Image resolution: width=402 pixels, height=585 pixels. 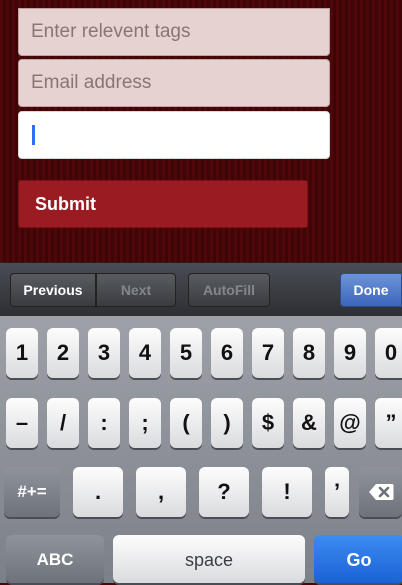 What do you see at coordinates (22, 423) in the screenshot?
I see `key-dash: –` at bounding box center [22, 423].